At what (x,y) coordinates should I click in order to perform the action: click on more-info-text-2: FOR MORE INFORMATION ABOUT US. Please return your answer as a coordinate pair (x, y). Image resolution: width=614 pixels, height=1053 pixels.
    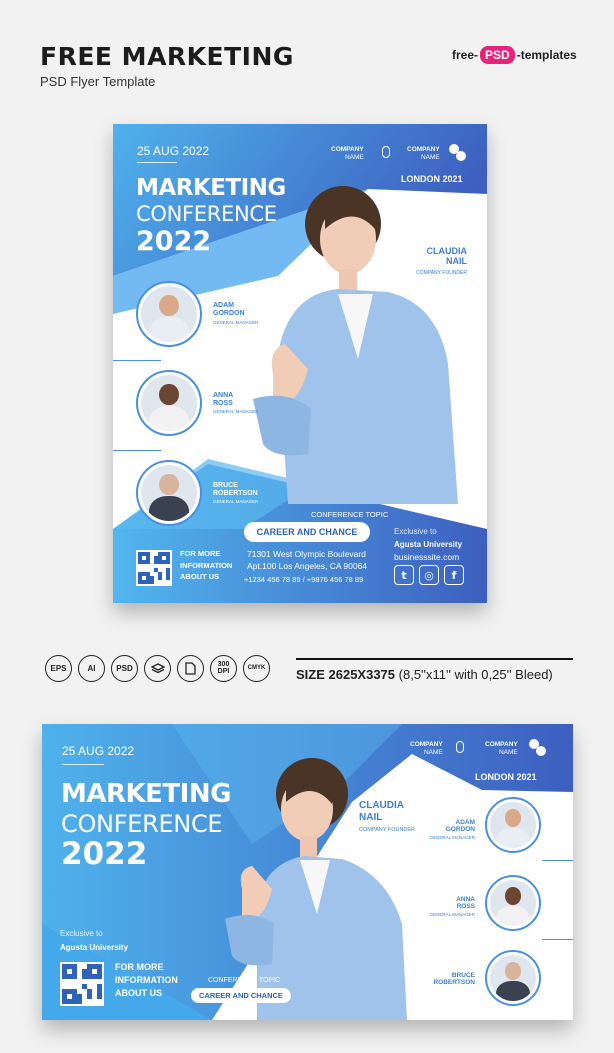
    Looking at the image, I should click on (146, 980).